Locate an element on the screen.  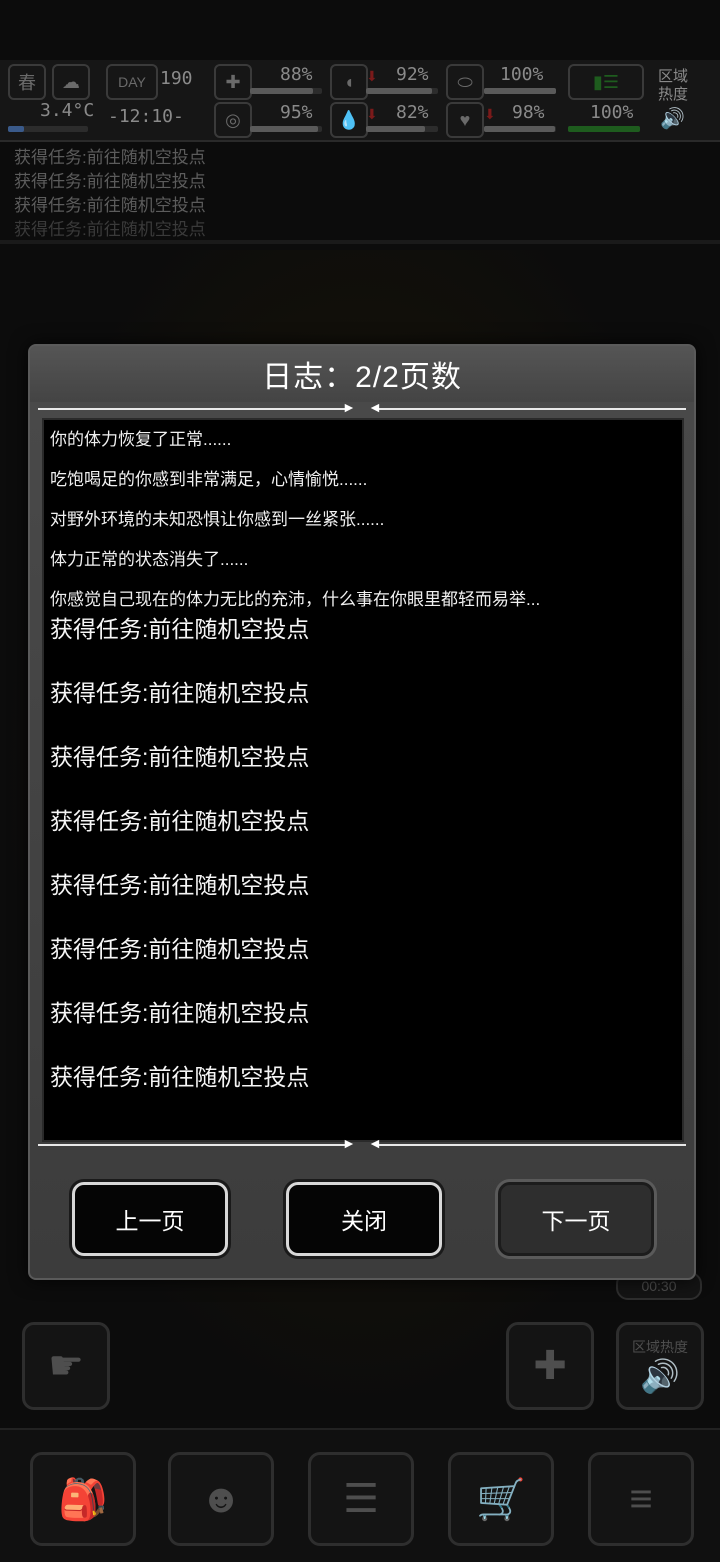
next-page-button: 下一页 is located at coordinates (576, 1219).